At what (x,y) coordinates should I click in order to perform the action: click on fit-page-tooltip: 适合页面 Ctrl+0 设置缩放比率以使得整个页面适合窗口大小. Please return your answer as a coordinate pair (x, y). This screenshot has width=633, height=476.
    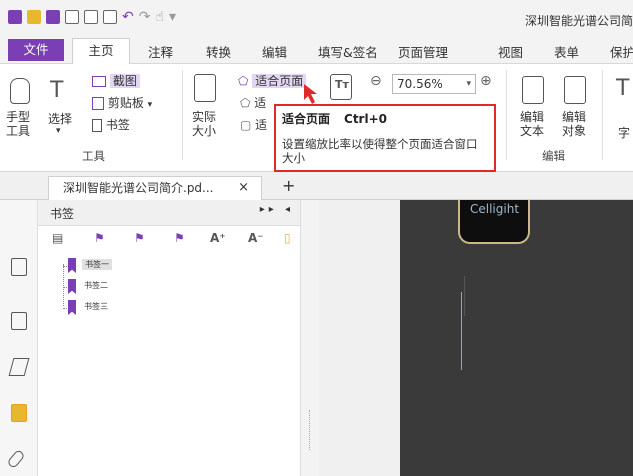
    Looking at the image, I should click on (385, 138).